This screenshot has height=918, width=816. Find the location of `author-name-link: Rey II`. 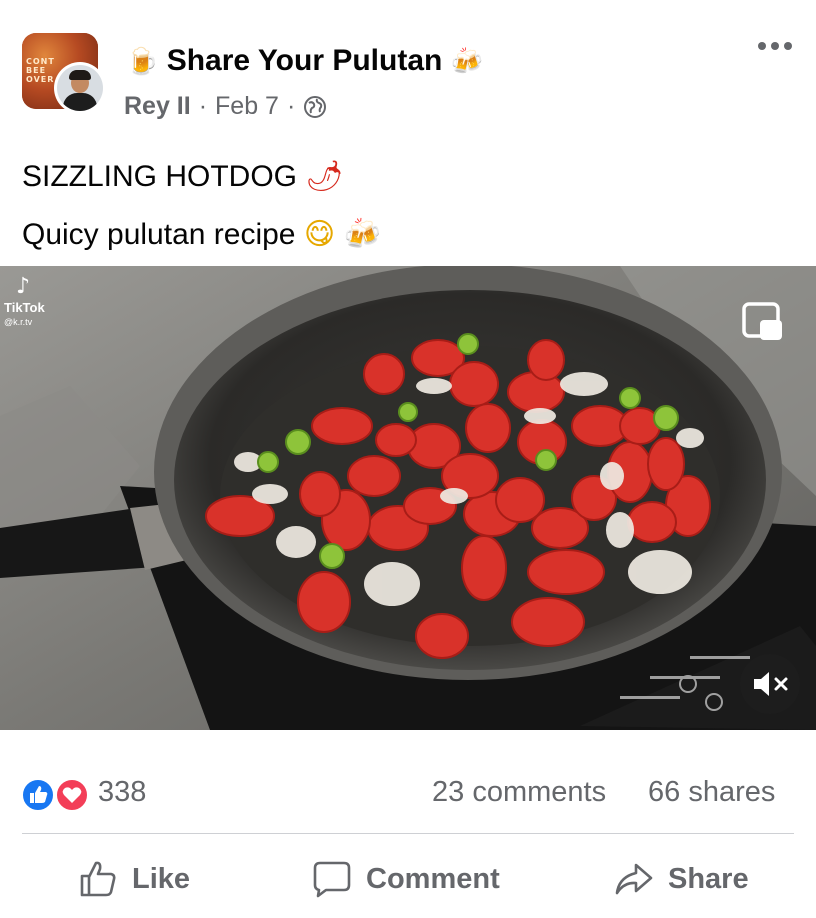

author-name-link: Rey II is located at coordinates (157, 106).